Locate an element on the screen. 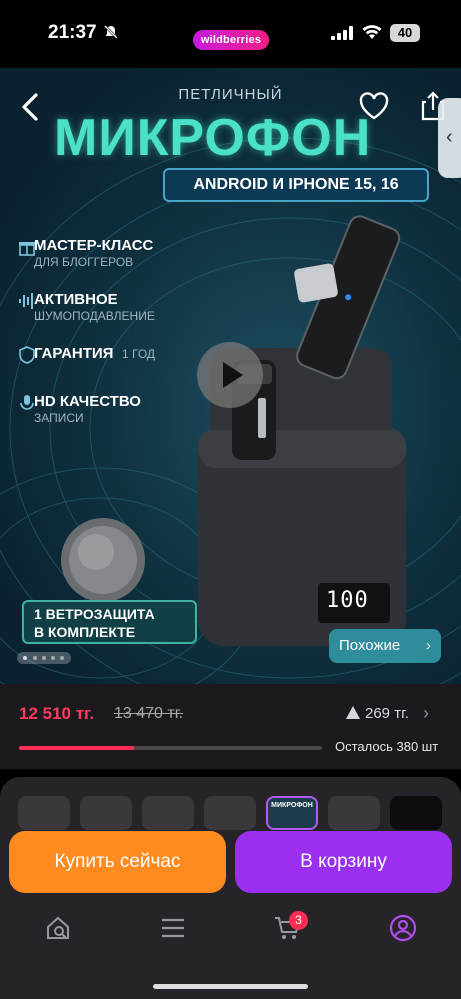 Image resolution: width=461 pixels, height=999 pixels. buy-now-button: Купить сейчас is located at coordinates (117, 862).